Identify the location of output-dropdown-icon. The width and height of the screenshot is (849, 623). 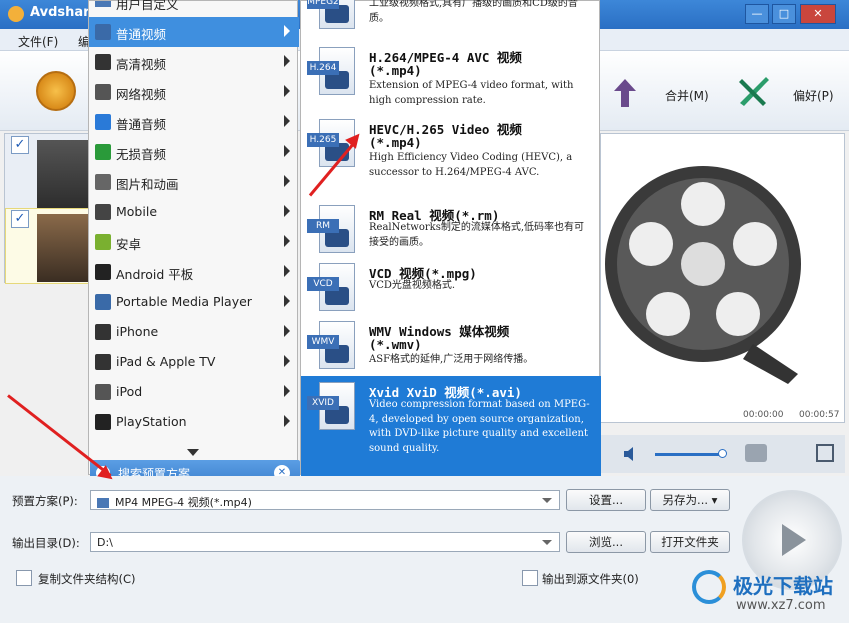
(547, 542).